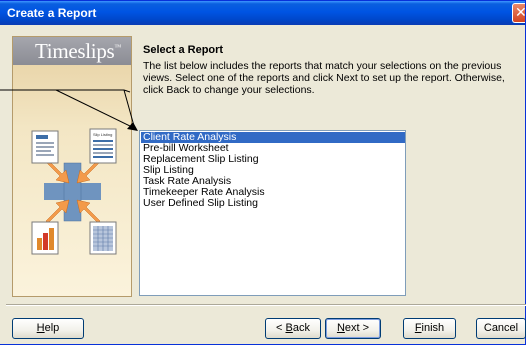  Describe the element at coordinates (183, 50) in the screenshot. I see `page-title: Select a Report` at that location.